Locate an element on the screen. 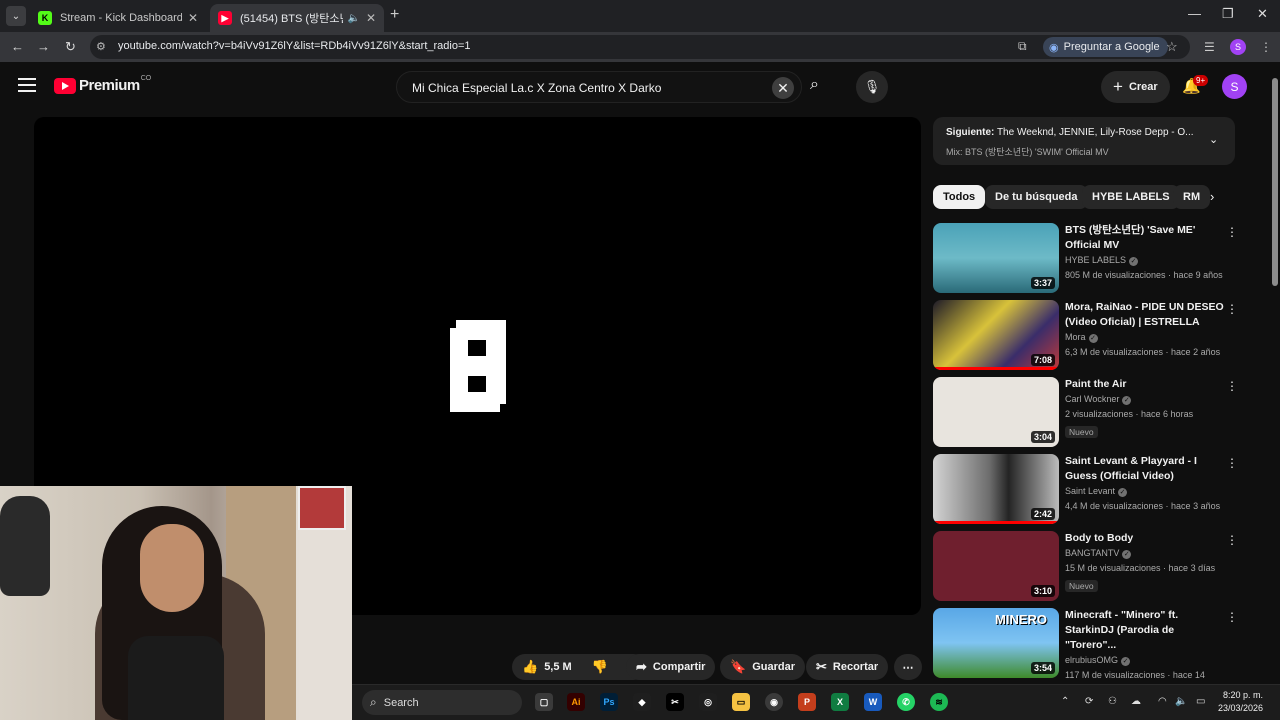 This screenshot has width=1280, height=720. powerpoint-icon: P is located at coordinates (807, 702).